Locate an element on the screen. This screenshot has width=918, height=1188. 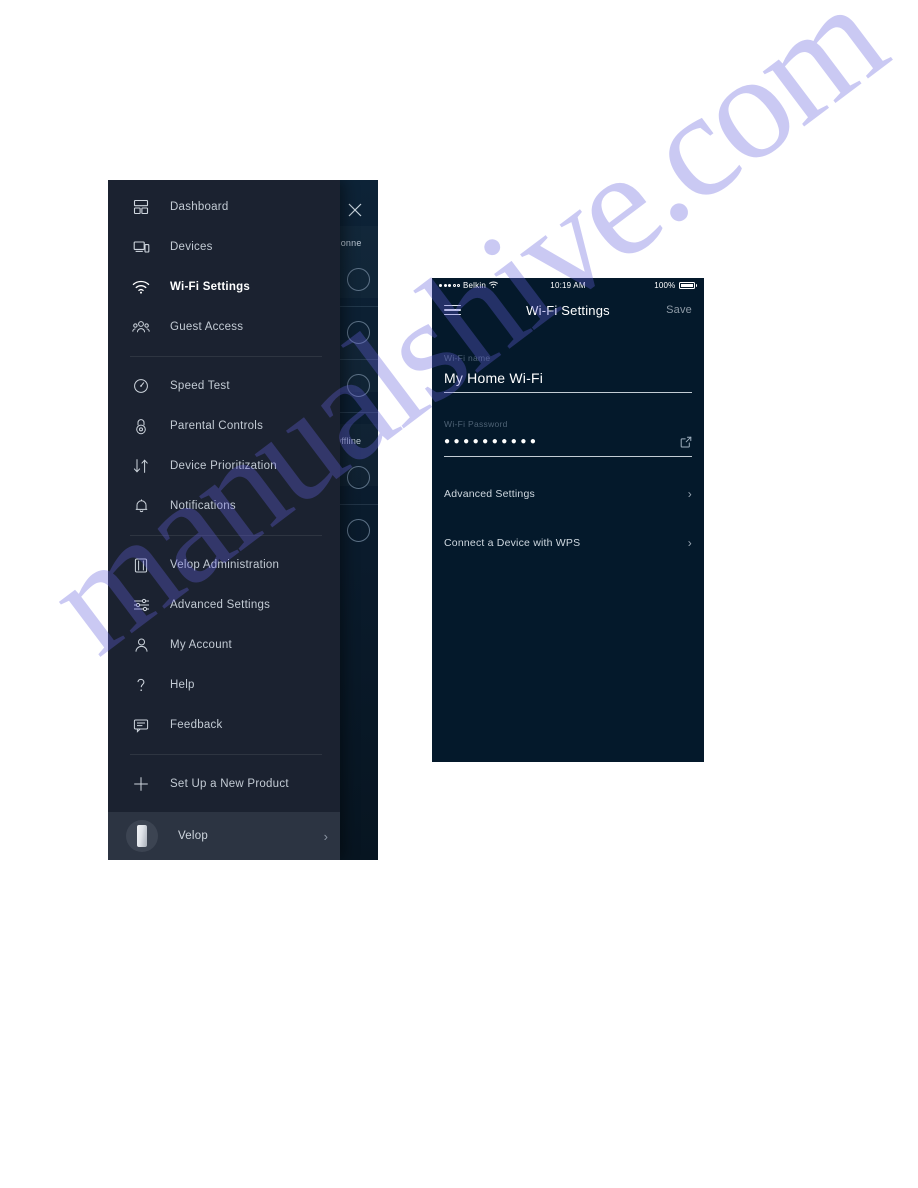
sidebar-item-label: Device Prioritization is located at coordinates (223, 466).